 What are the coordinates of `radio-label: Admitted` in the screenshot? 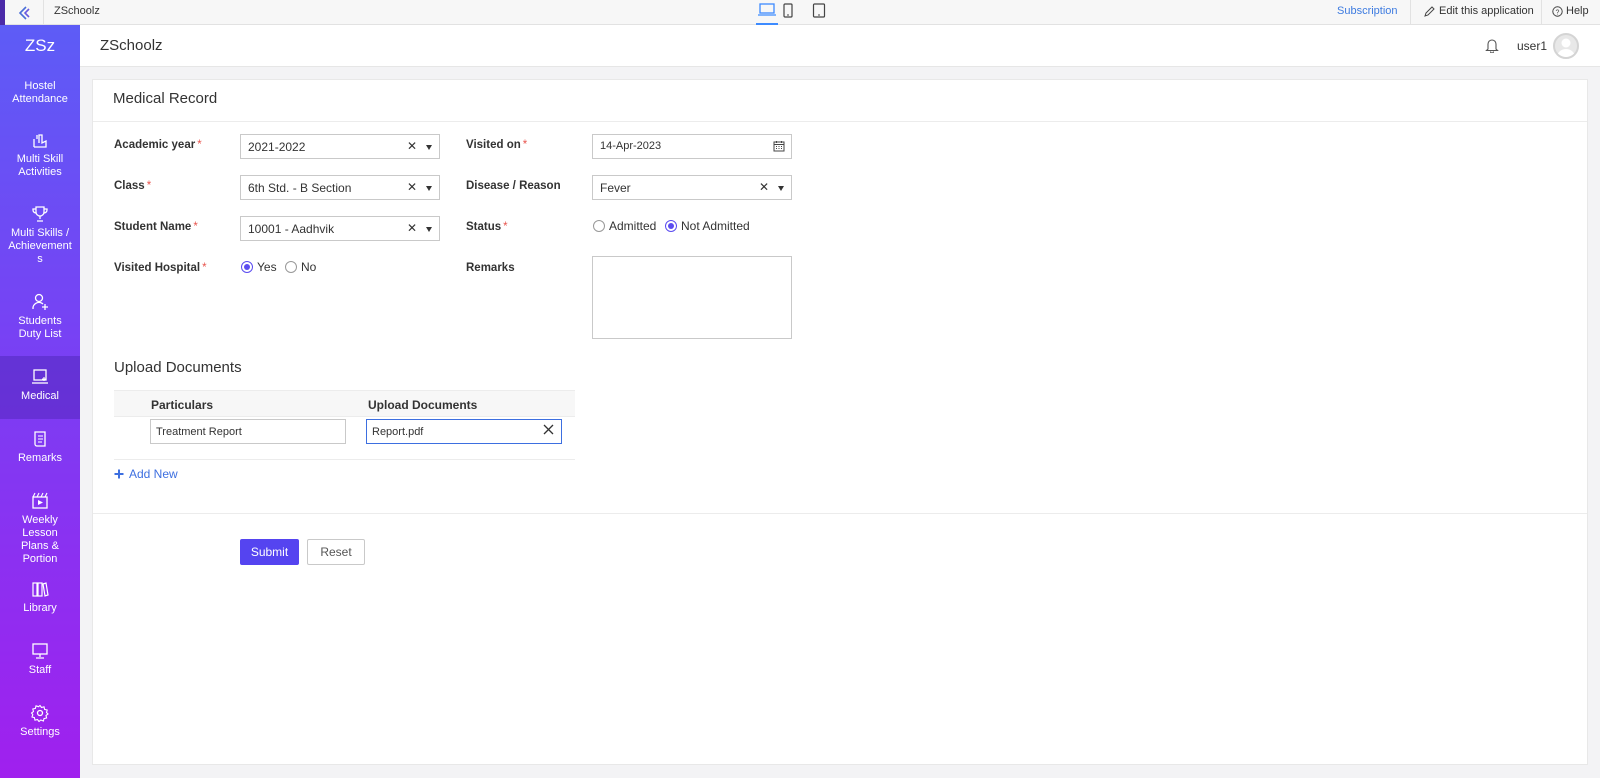 It's located at (633, 226).